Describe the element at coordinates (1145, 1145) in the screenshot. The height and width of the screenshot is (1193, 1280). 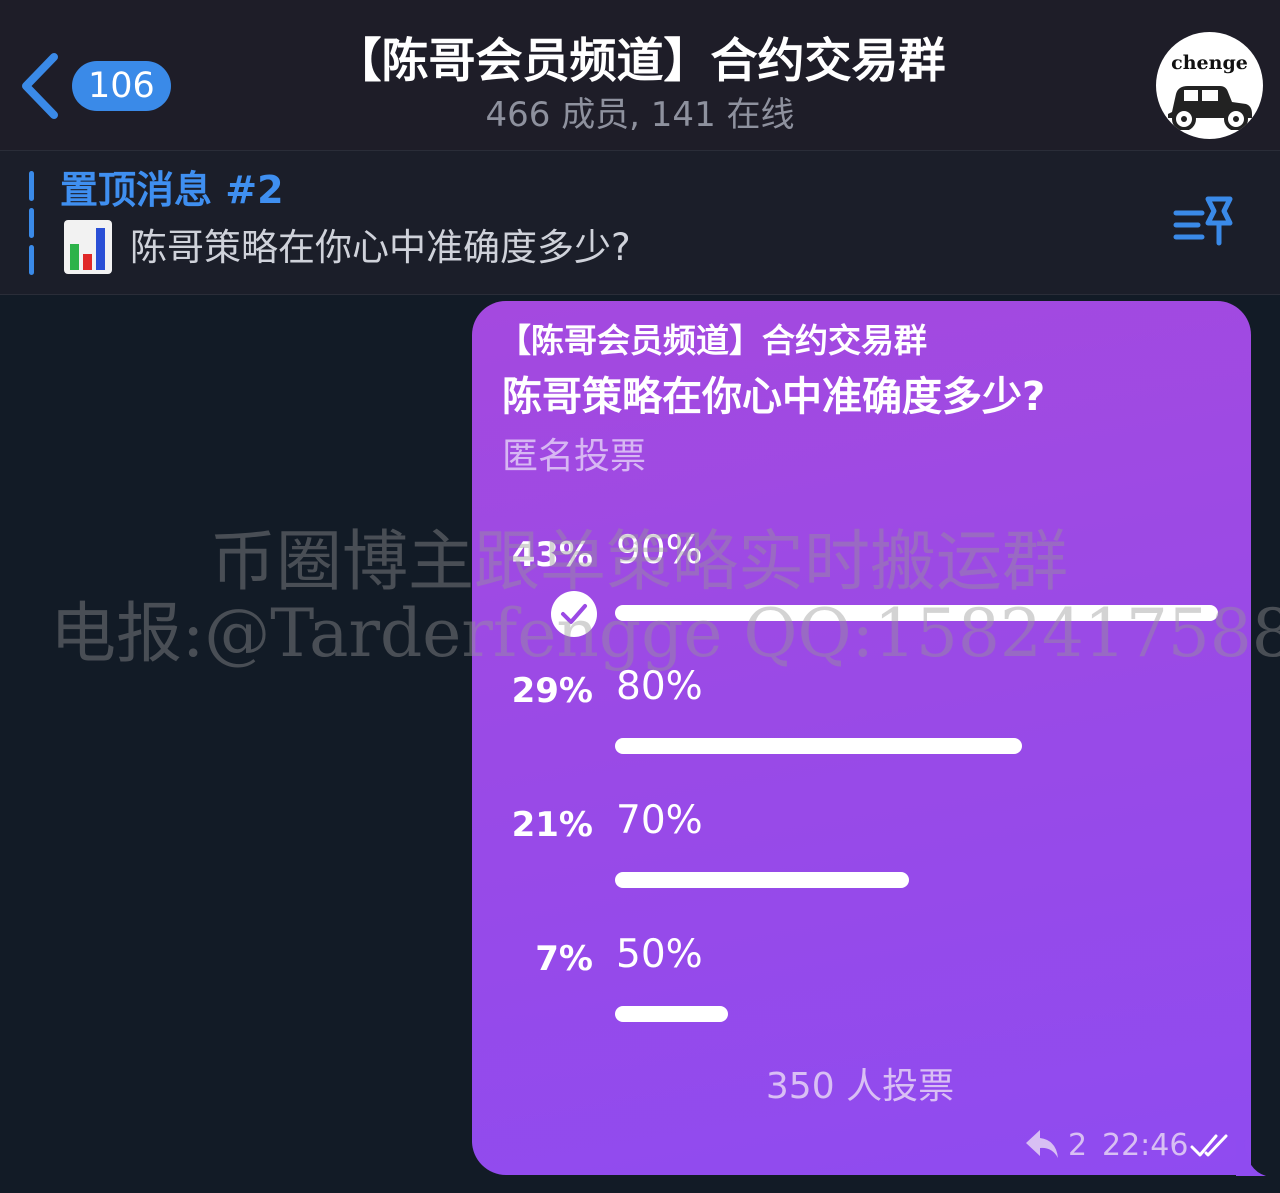
I see `message-time: 22:46` at that location.